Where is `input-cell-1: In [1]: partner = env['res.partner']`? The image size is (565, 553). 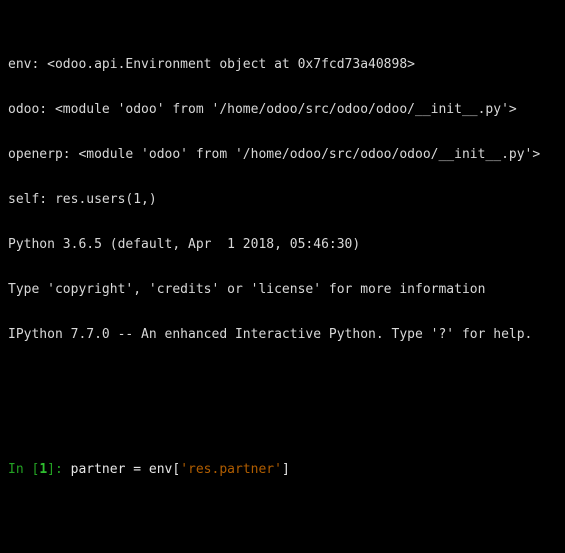
input-cell-1: In [1]: partner = env['res.partner'] is located at coordinates (286, 469).